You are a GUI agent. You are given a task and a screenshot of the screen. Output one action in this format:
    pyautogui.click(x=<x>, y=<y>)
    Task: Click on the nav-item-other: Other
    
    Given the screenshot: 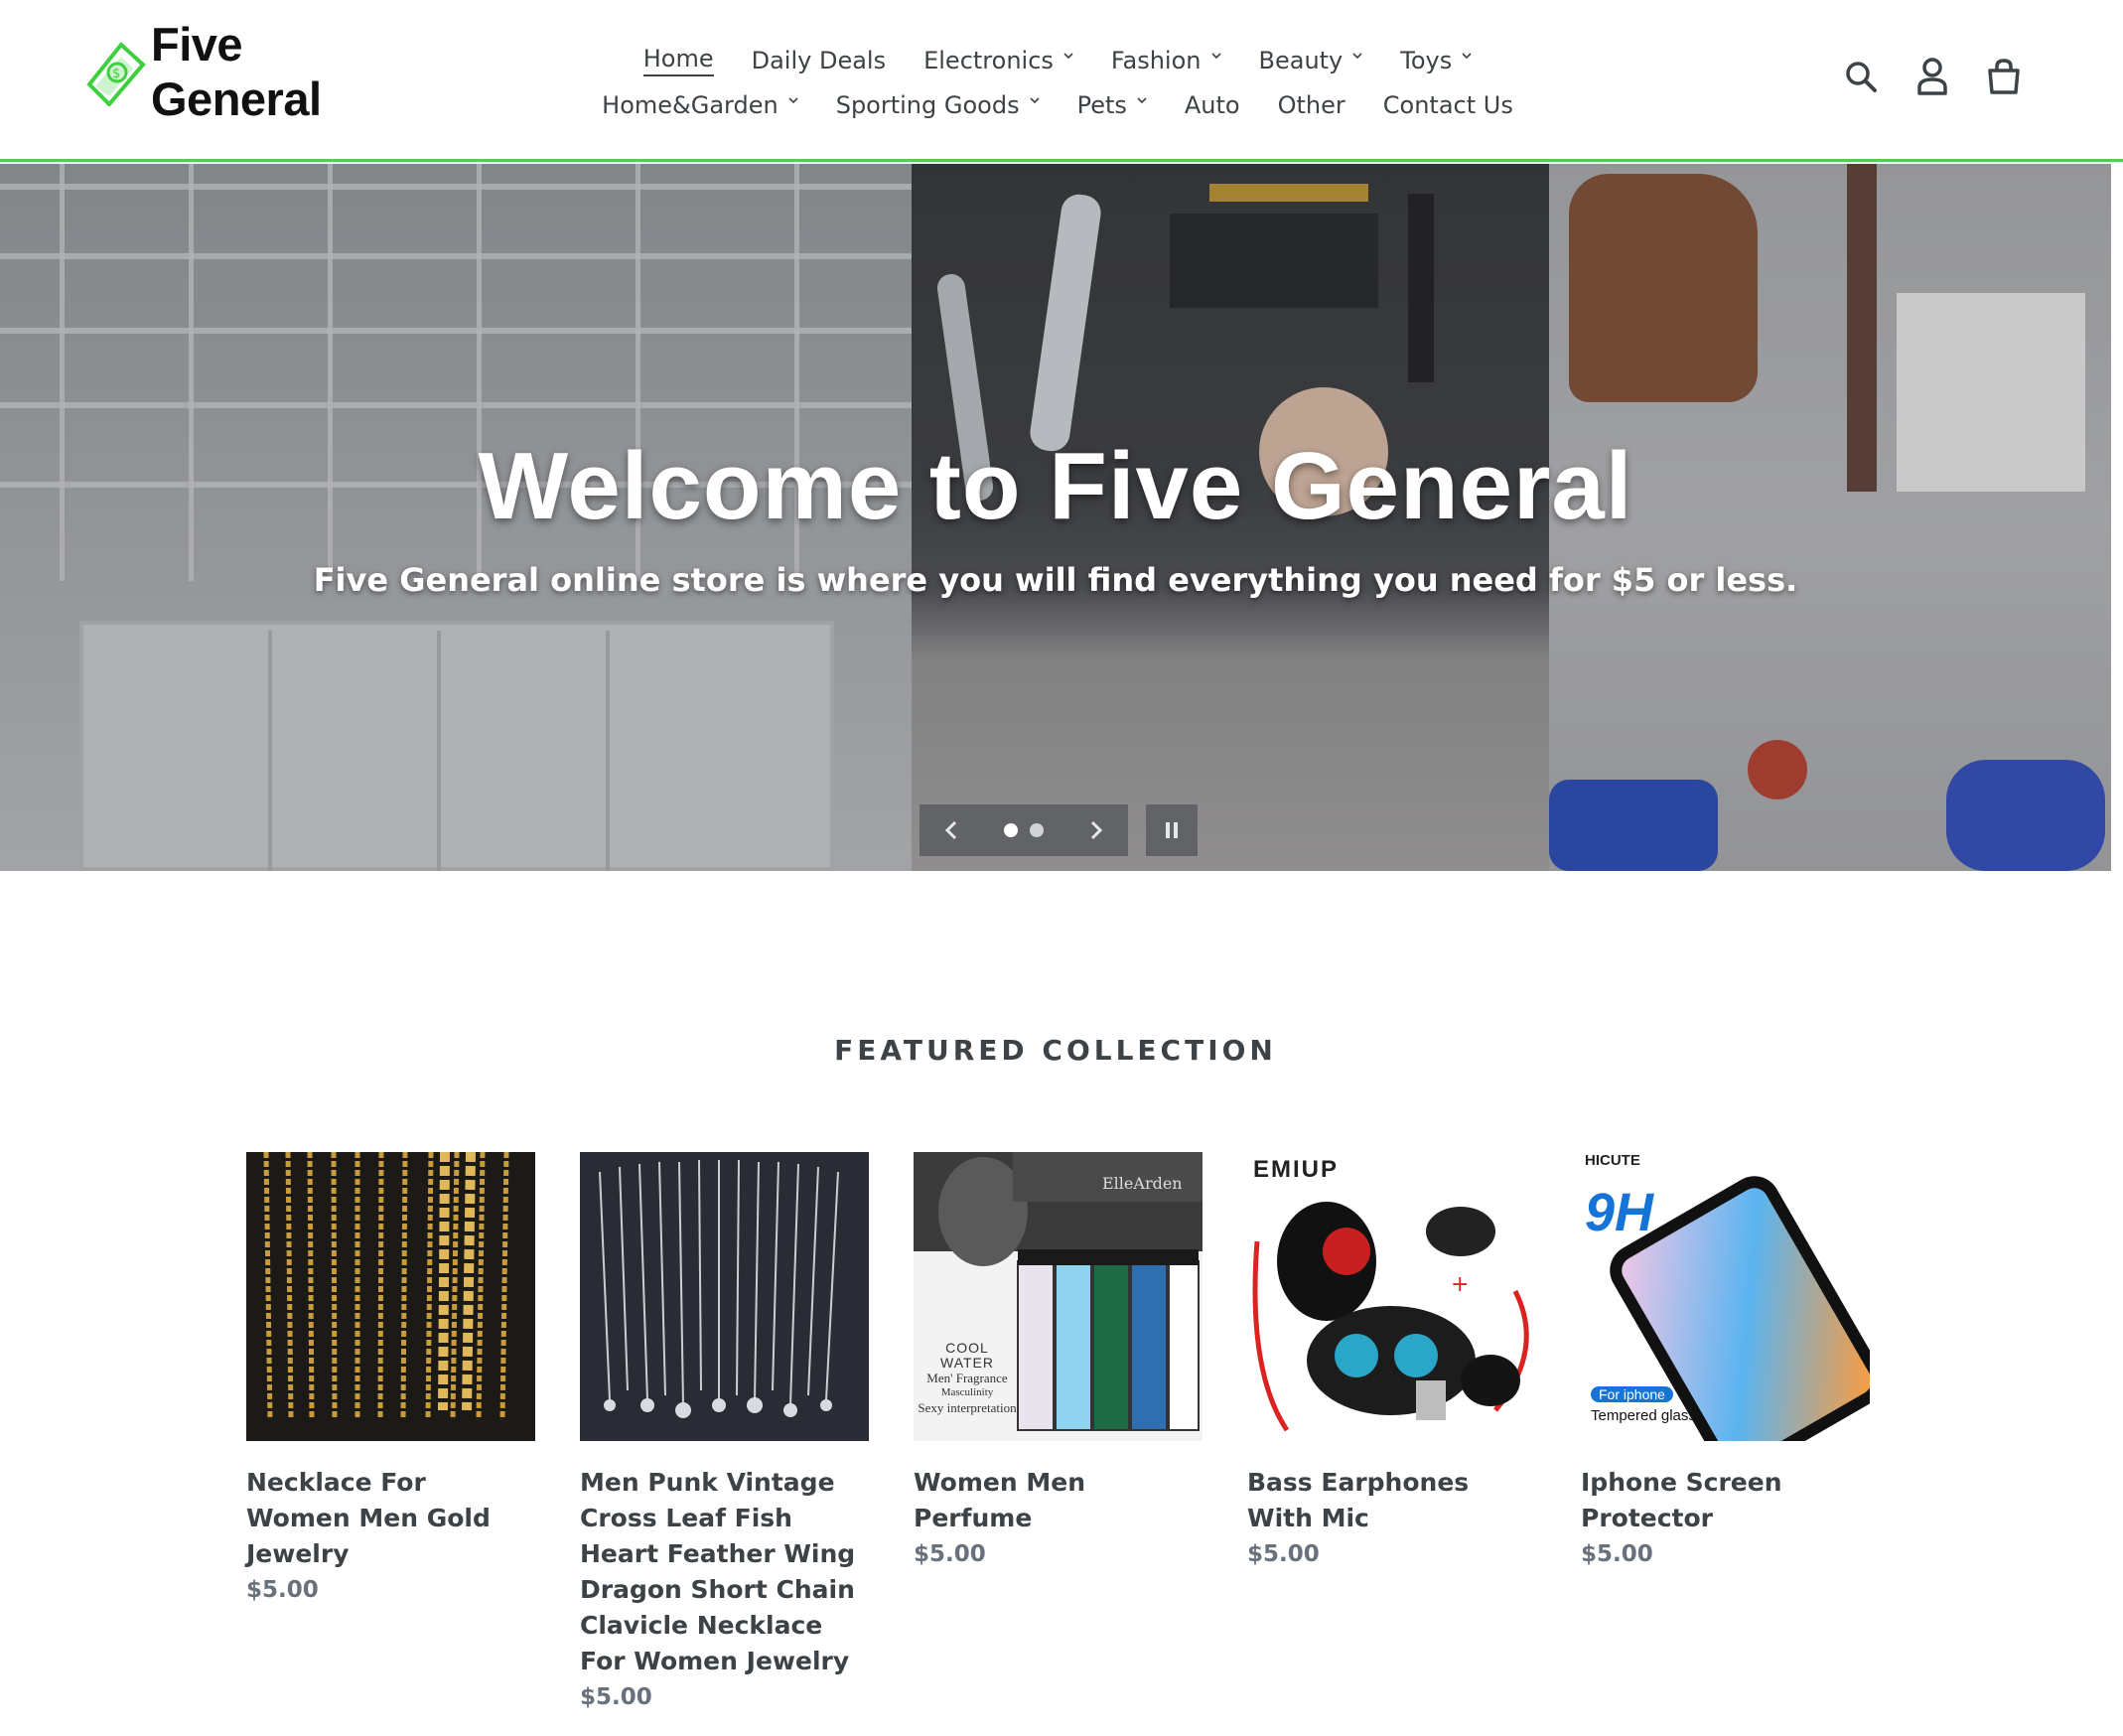 What is the action you would take?
    pyautogui.click(x=1311, y=105)
    